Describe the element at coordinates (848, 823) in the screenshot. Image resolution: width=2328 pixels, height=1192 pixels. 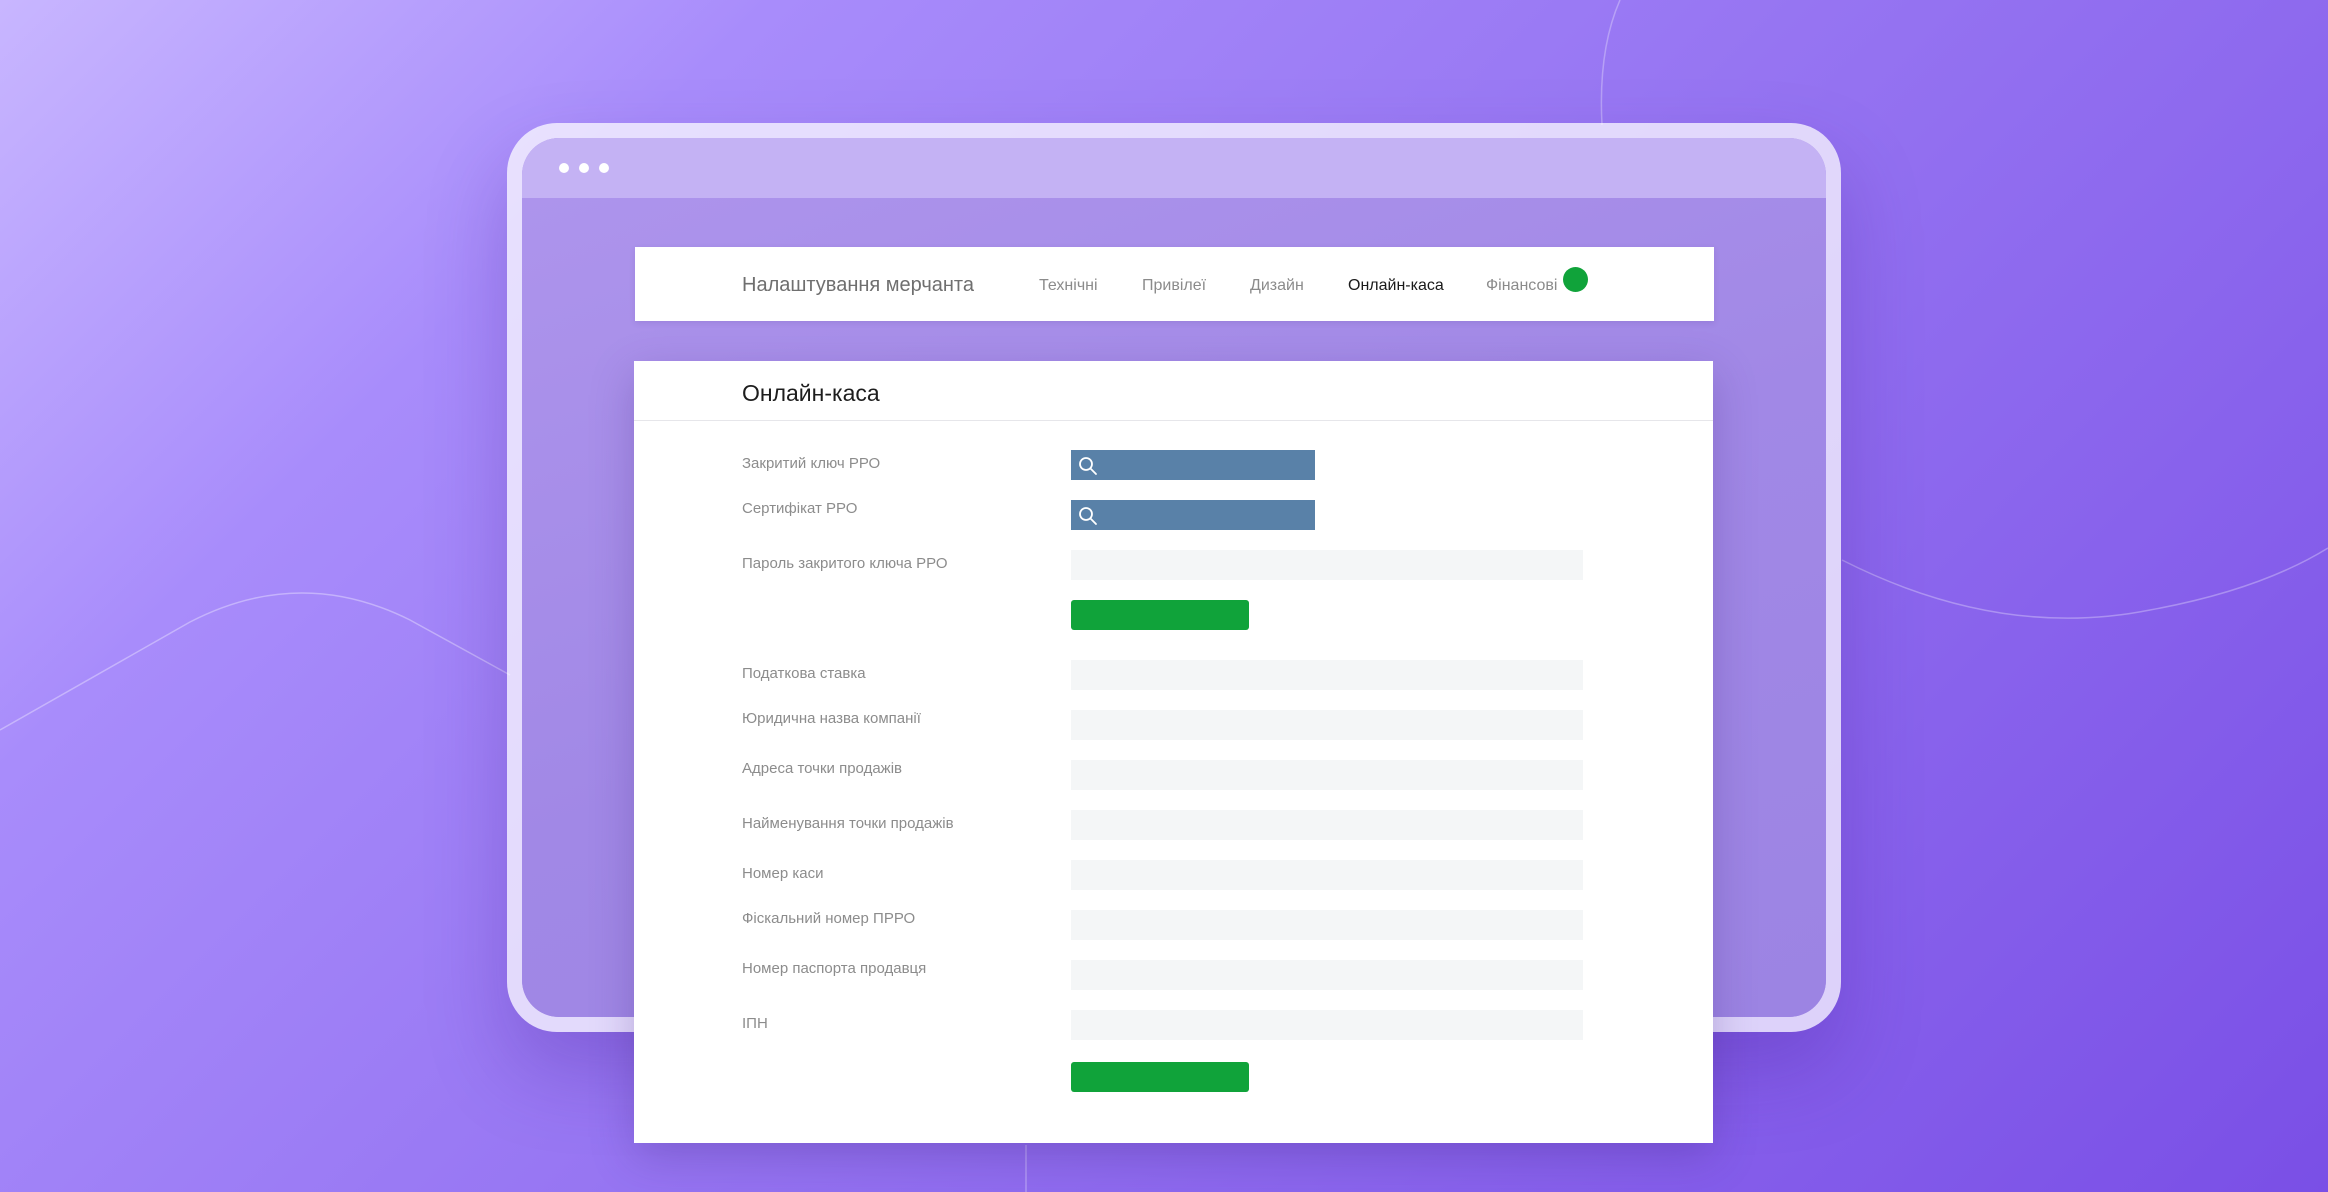
I see `sales-point-name-label: Найменування точки продажів` at that location.